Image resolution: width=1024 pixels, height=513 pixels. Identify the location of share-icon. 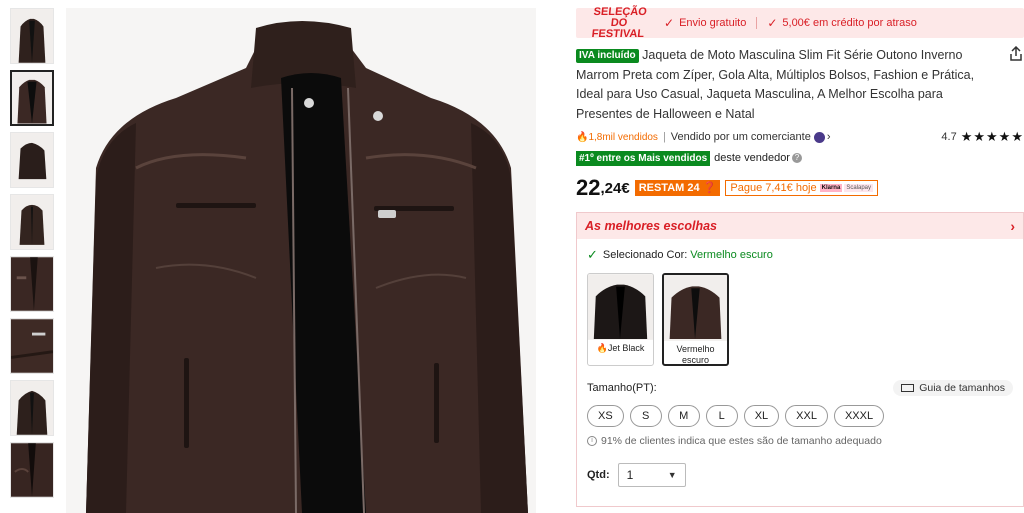
(1016, 54).